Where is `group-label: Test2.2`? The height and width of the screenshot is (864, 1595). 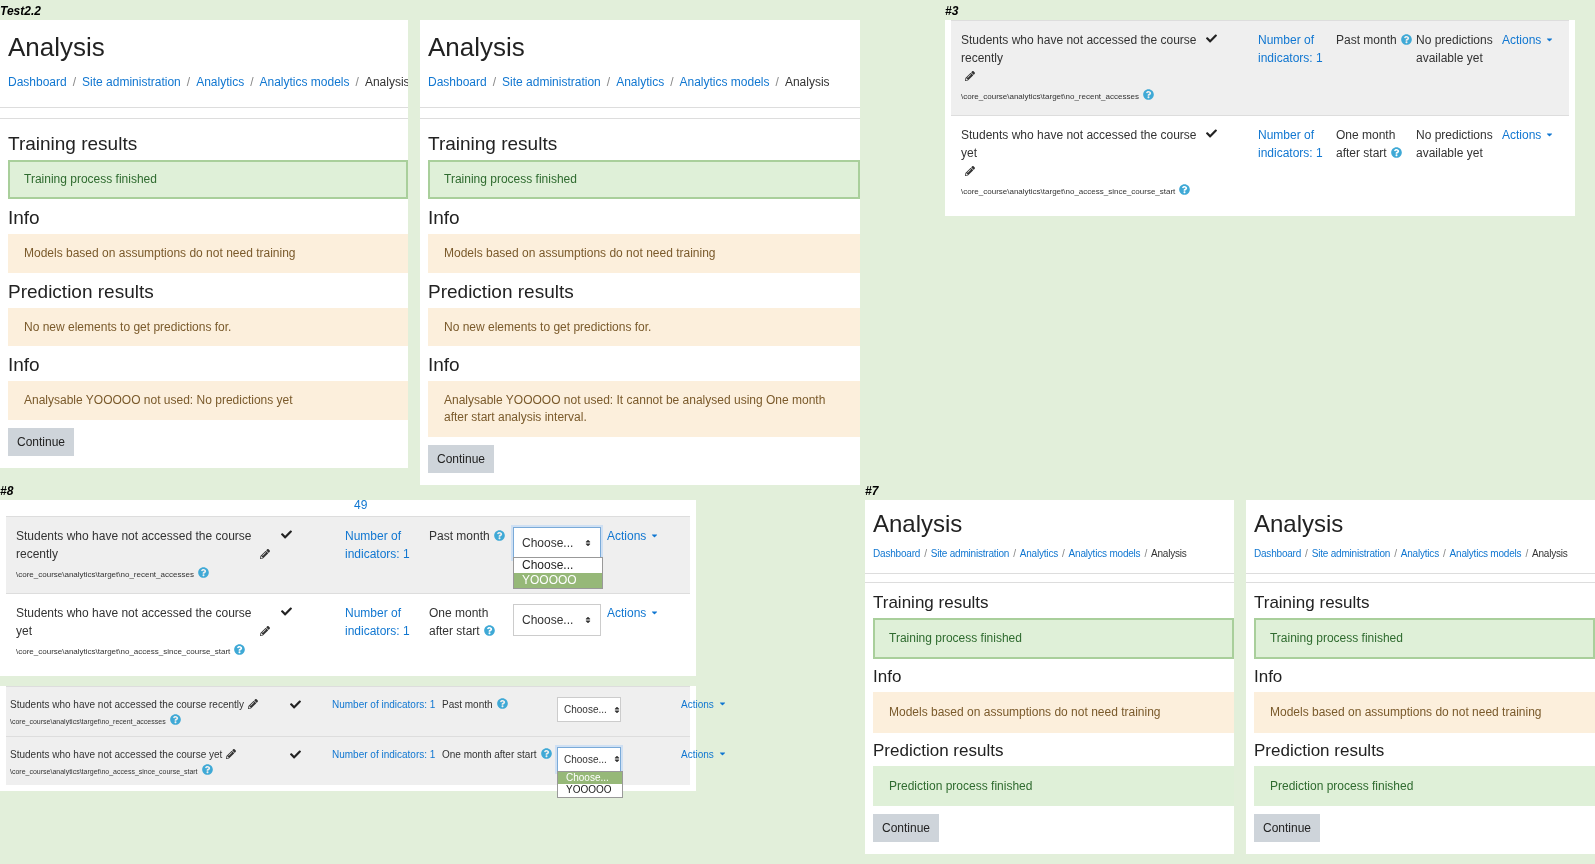
group-label: Test2.2 is located at coordinates (21, 11).